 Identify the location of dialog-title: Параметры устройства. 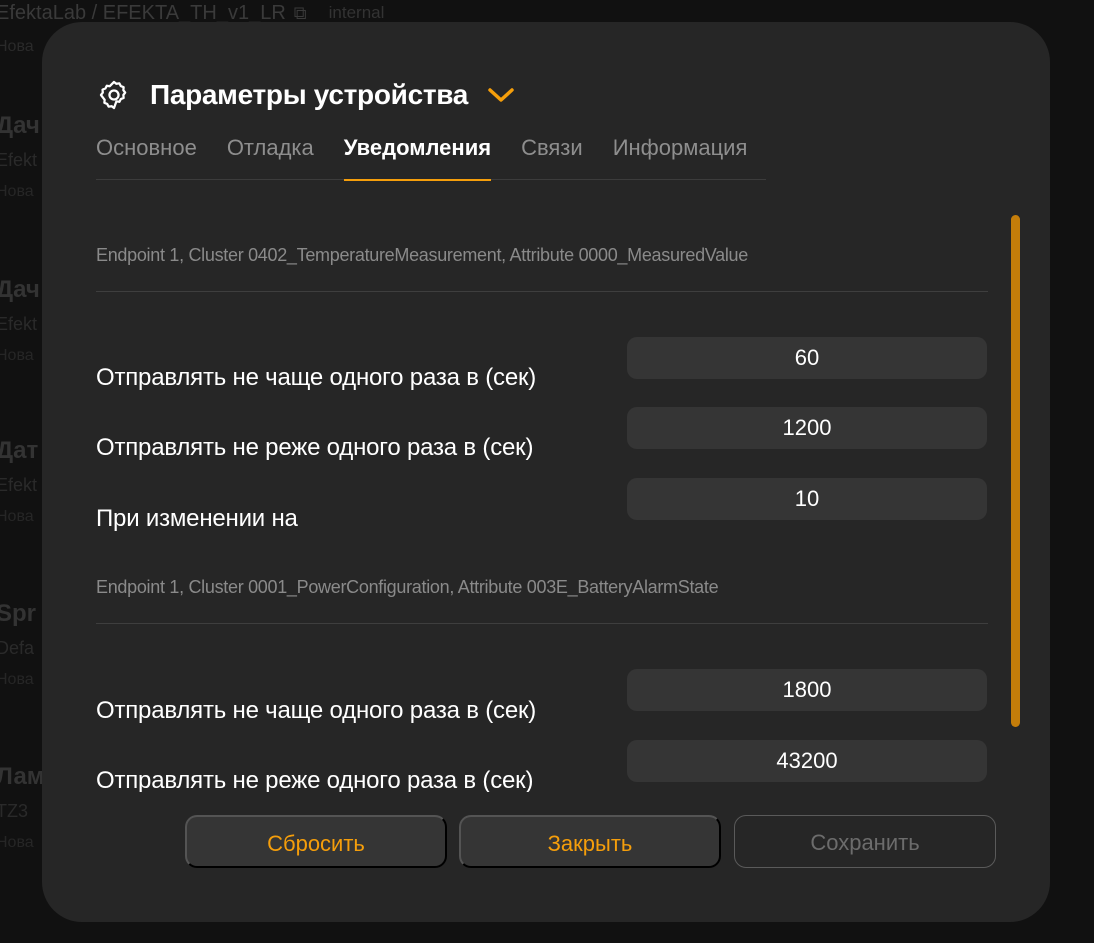
(309, 94).